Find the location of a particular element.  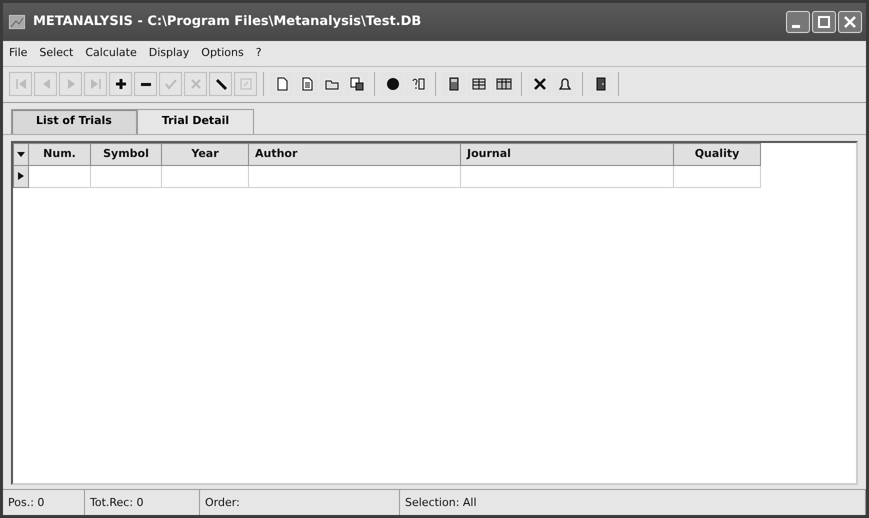

close-button is located at coordinates (850, 22).